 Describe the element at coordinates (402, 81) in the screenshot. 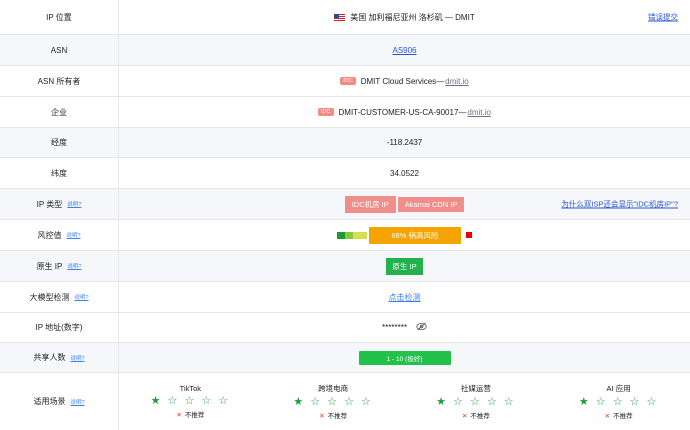

I see `asn-owner-value: DMIT Cloud Services—` at that location.